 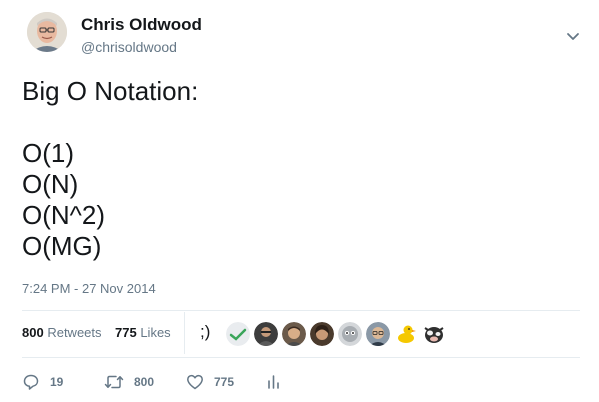 I want to click on retweet-icon, so click(x=114, y=382).